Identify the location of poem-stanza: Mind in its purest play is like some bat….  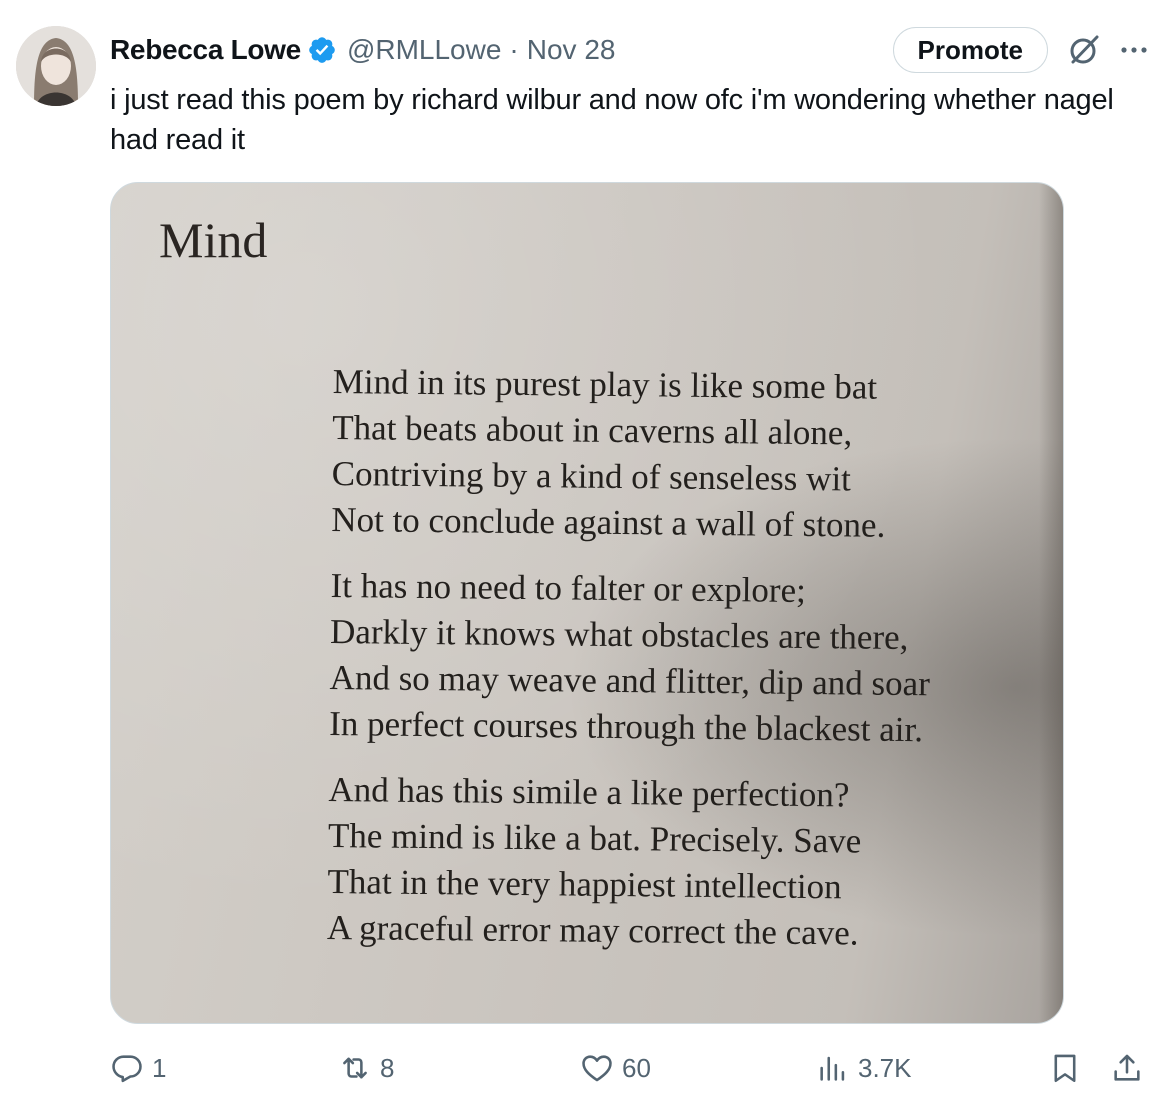
(632, 454).